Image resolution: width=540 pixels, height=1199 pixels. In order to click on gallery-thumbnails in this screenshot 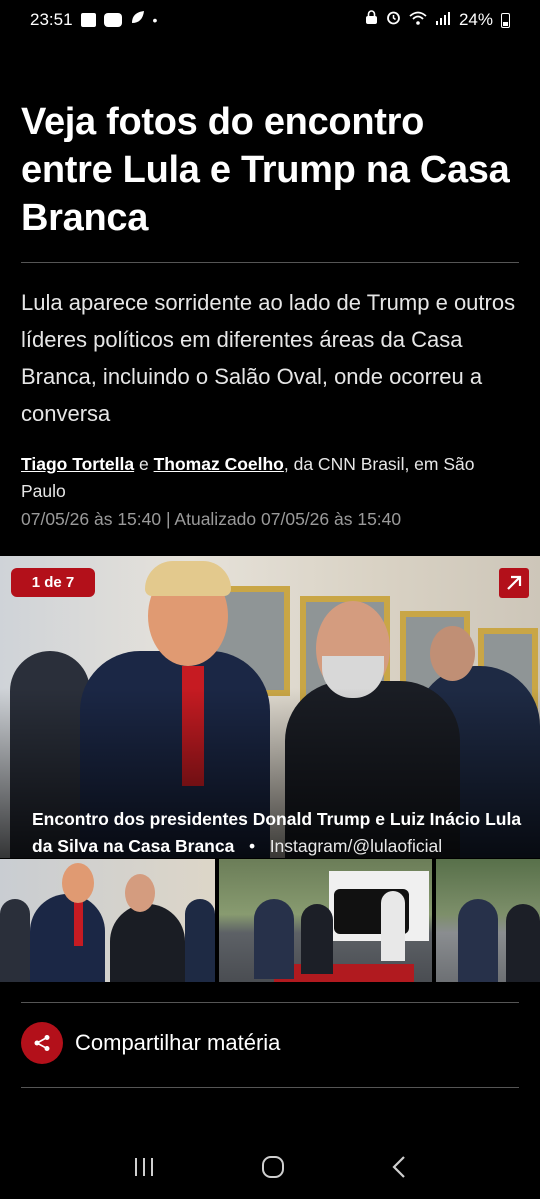, I will do `click(270, 920)`.